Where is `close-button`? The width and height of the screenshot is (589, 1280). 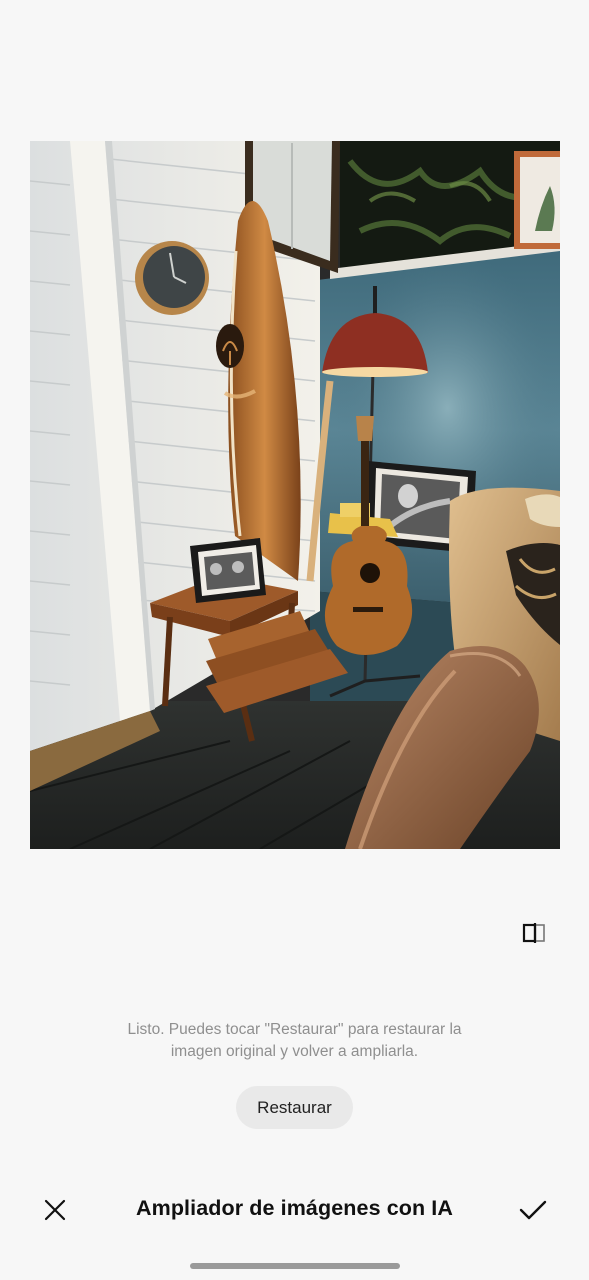 close-button is located at coordinates (55, 1210).